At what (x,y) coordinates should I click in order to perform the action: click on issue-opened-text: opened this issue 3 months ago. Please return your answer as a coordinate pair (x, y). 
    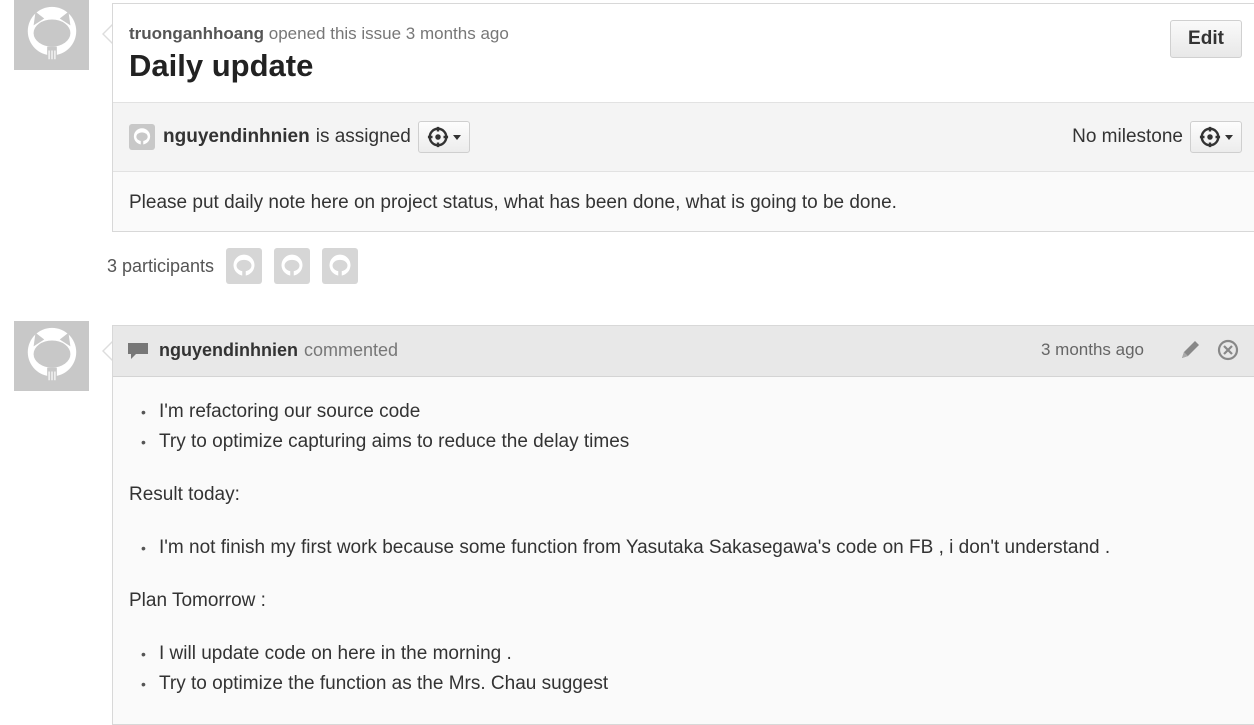
    Looking at the image, I should click on (388, 33).